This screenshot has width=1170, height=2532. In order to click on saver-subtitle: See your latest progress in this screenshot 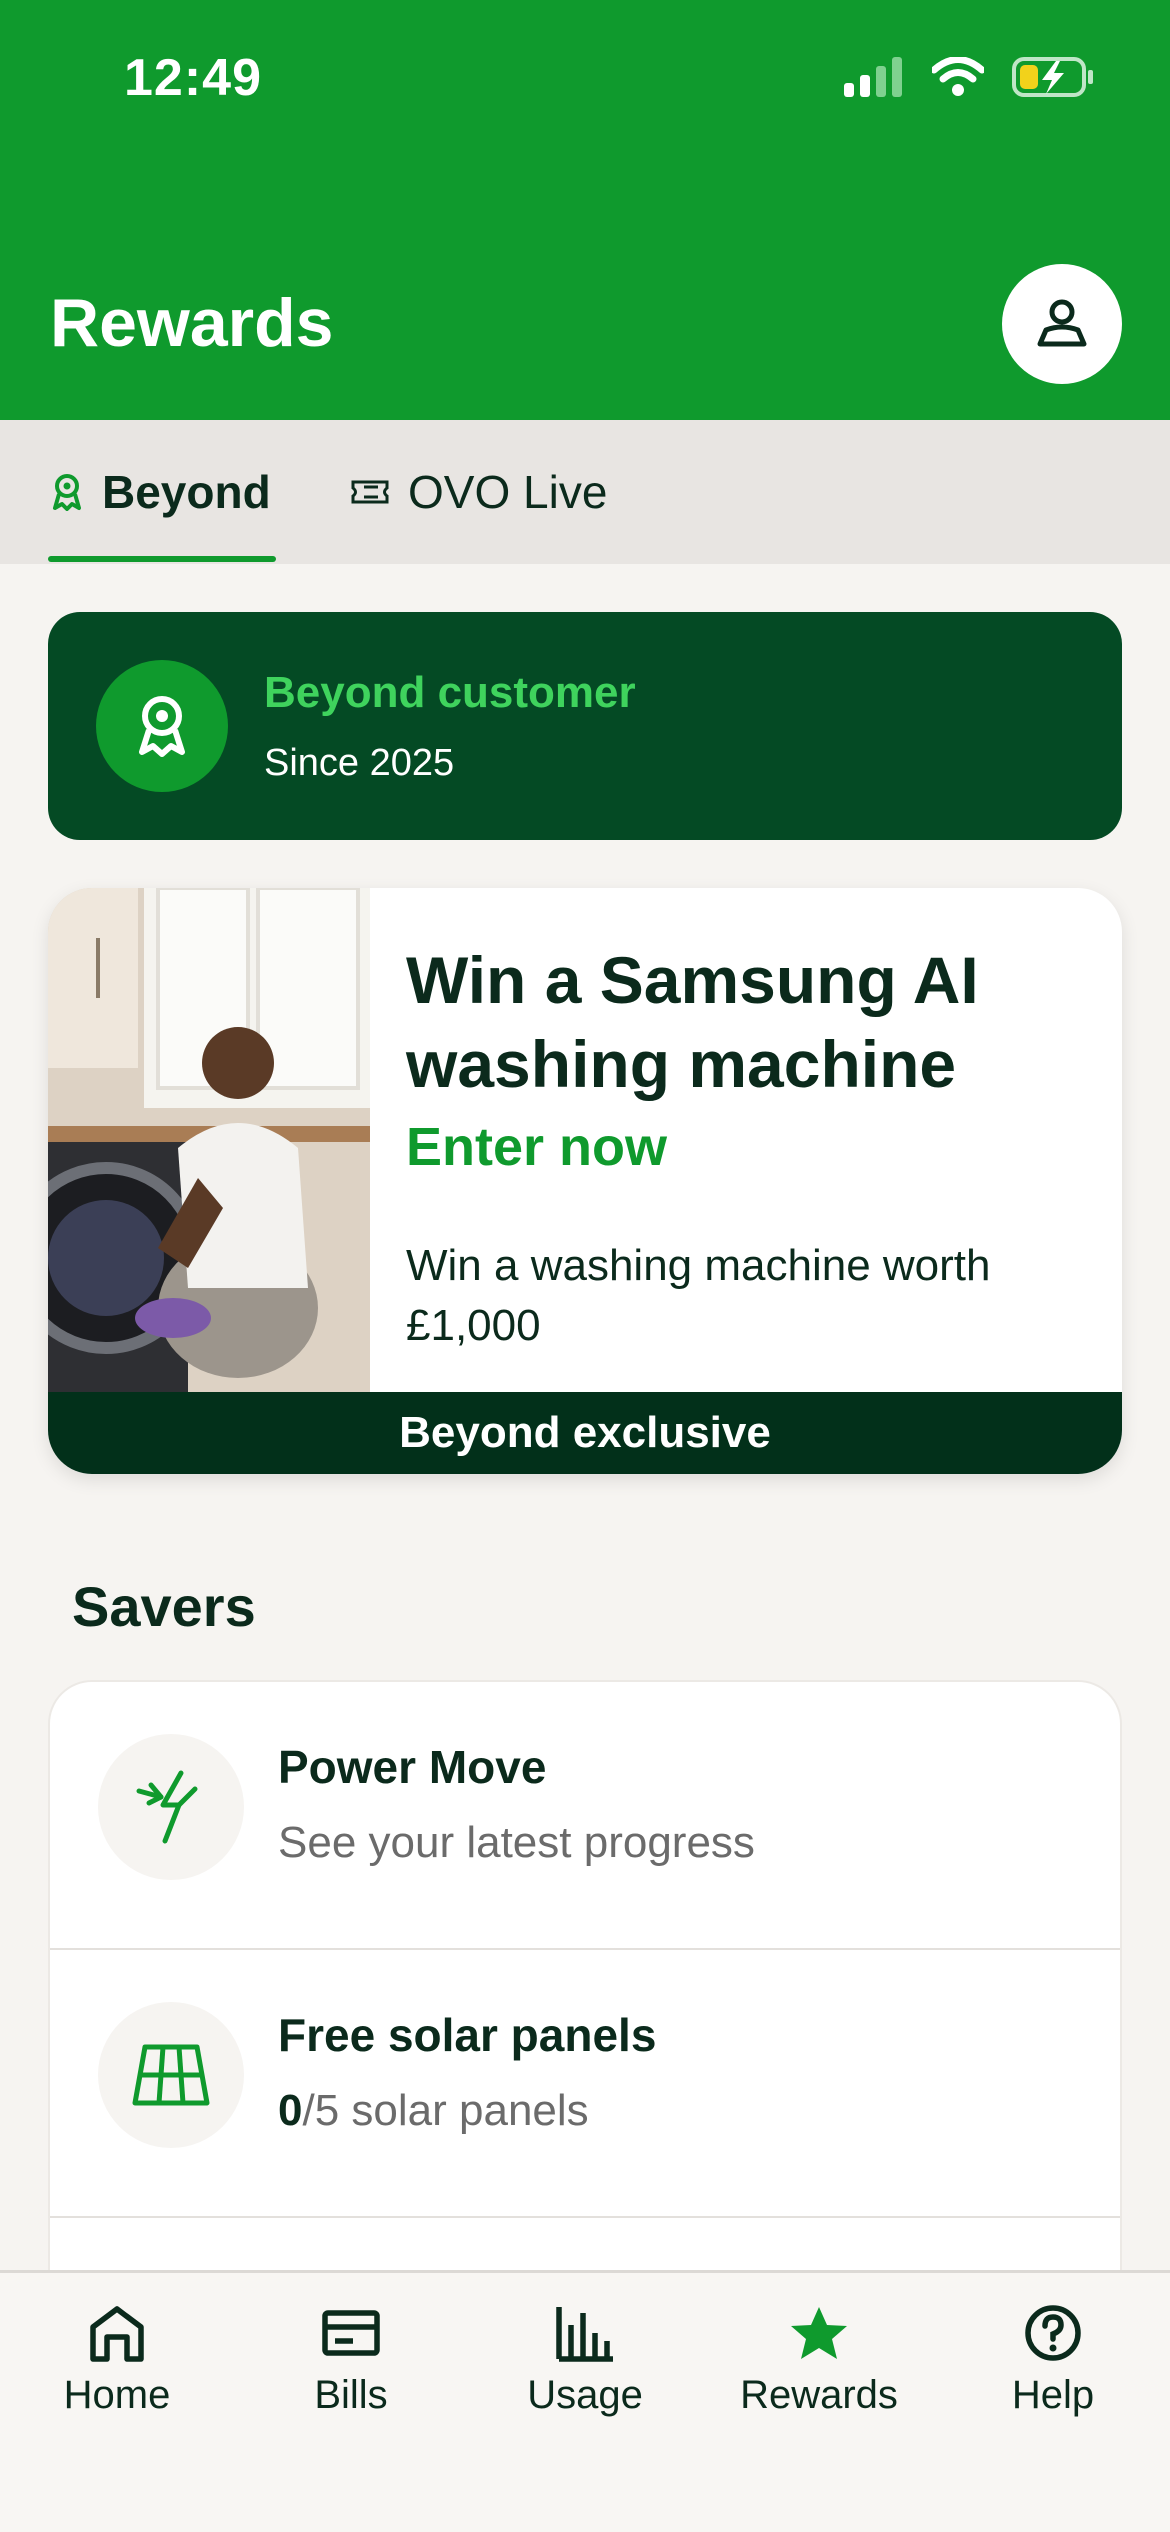, I will do `click(516, 1842)`.